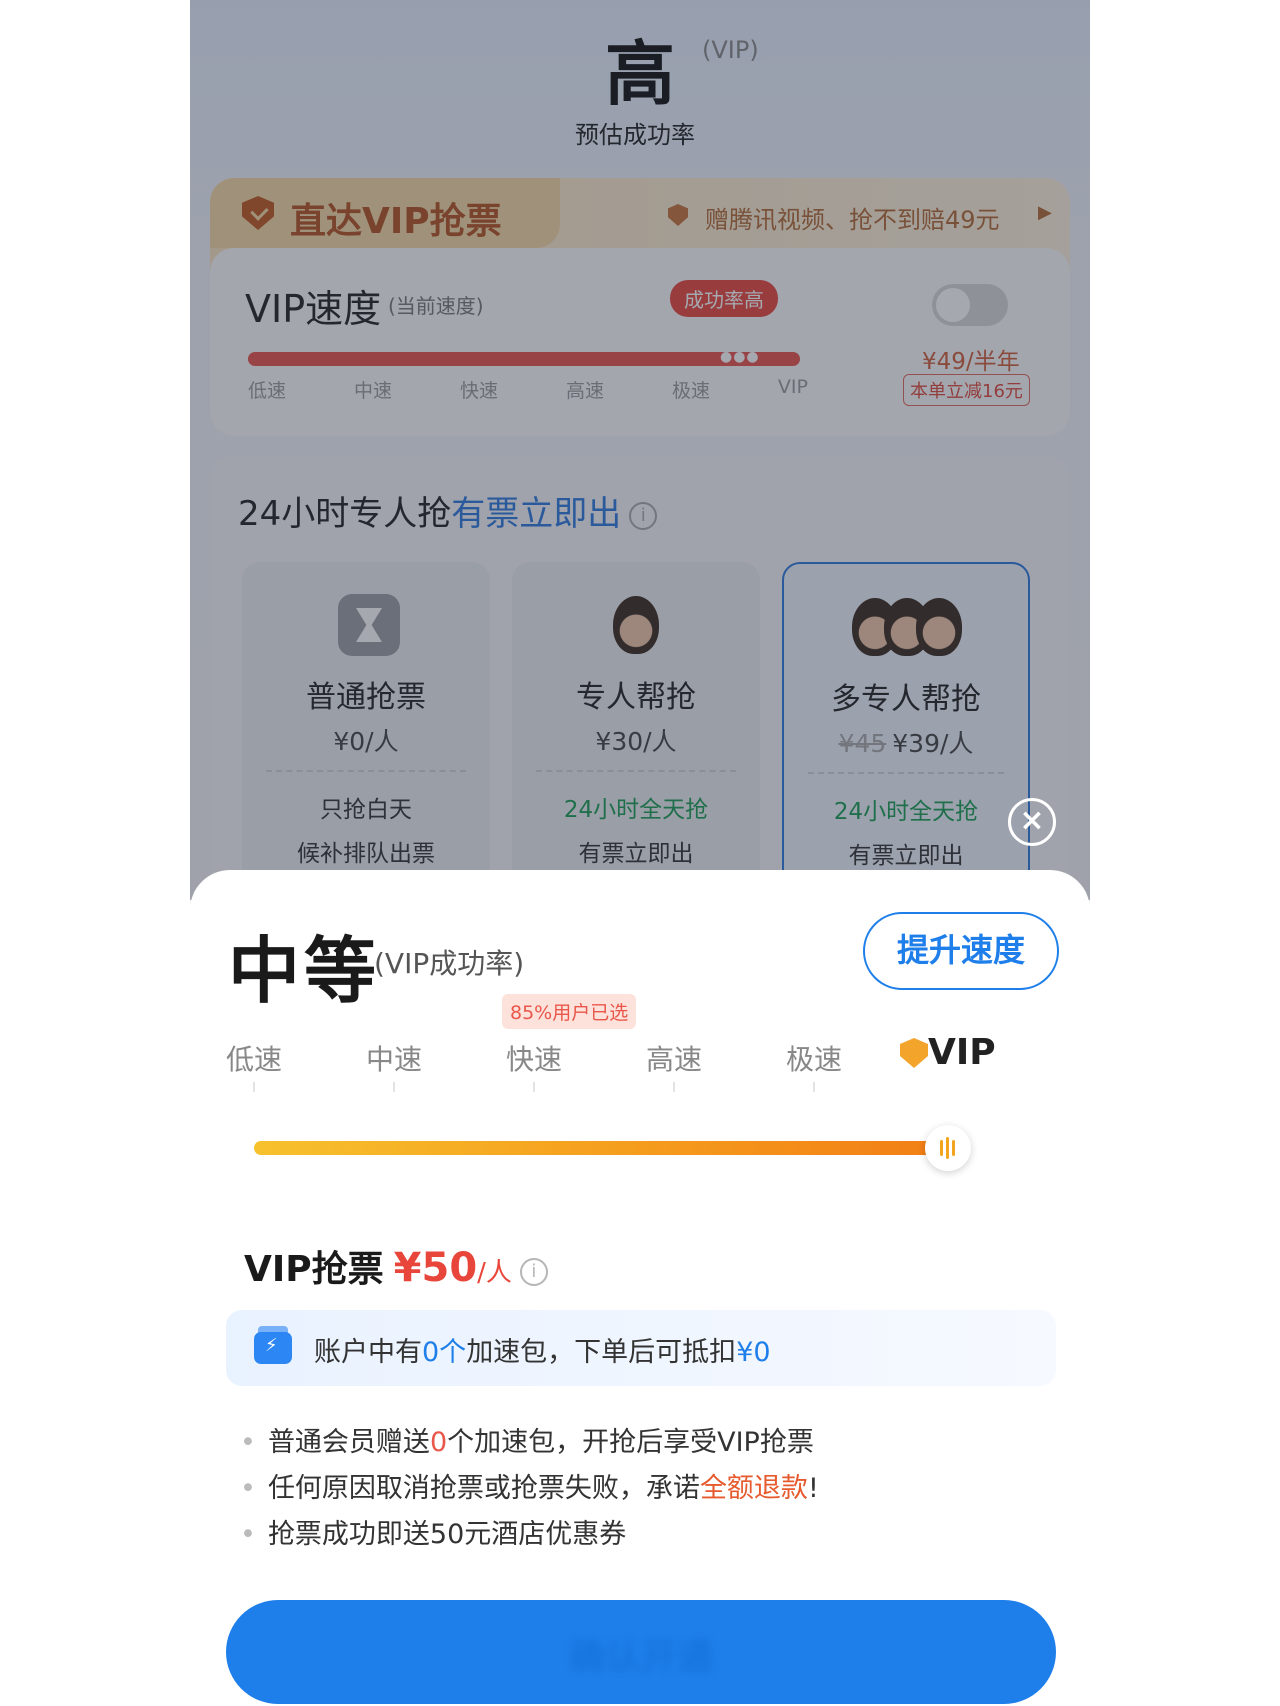 This screenshot has height=1706, width=1280. Describe the element at coordinates (494, 1273) in the screenshot. I see `price-unit: /人` at that location.